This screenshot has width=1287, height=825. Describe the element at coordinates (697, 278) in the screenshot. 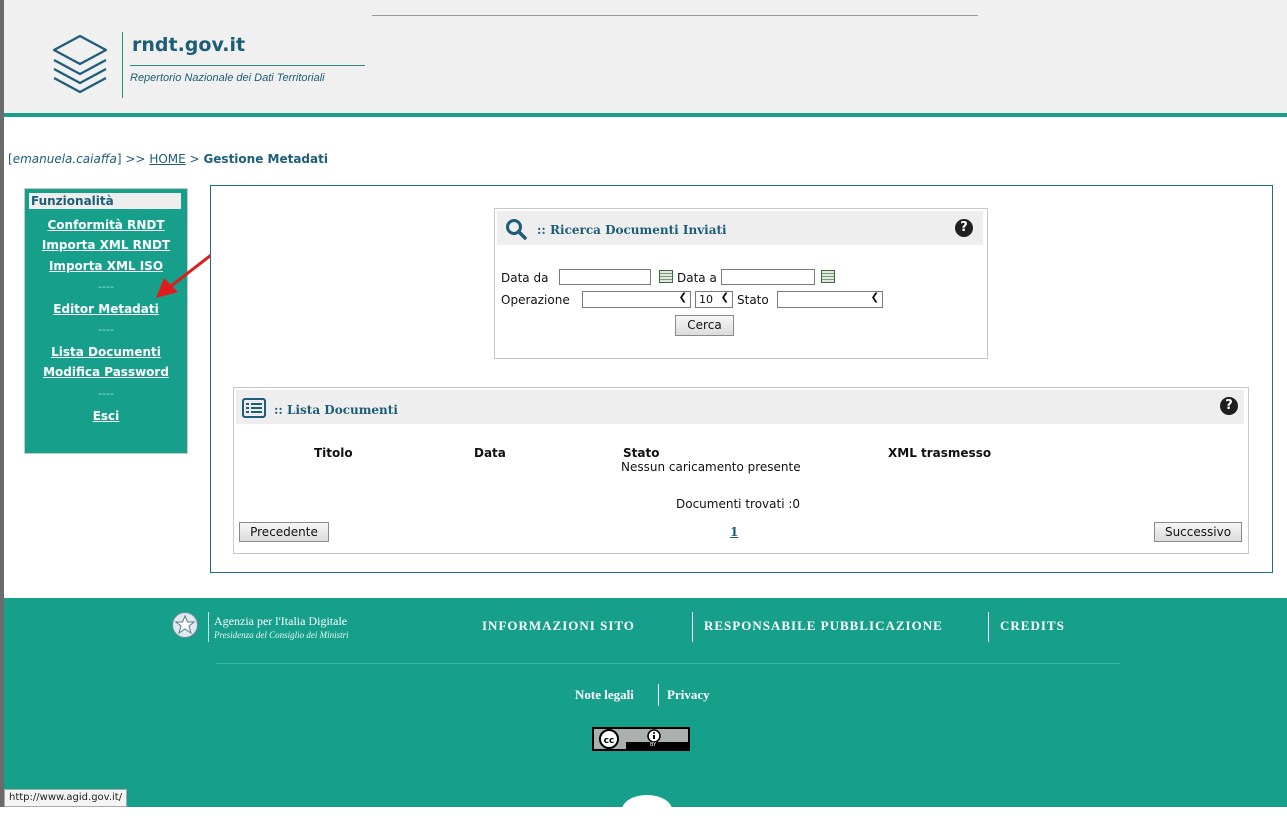

I see `date-to-label: Data a` at that location.